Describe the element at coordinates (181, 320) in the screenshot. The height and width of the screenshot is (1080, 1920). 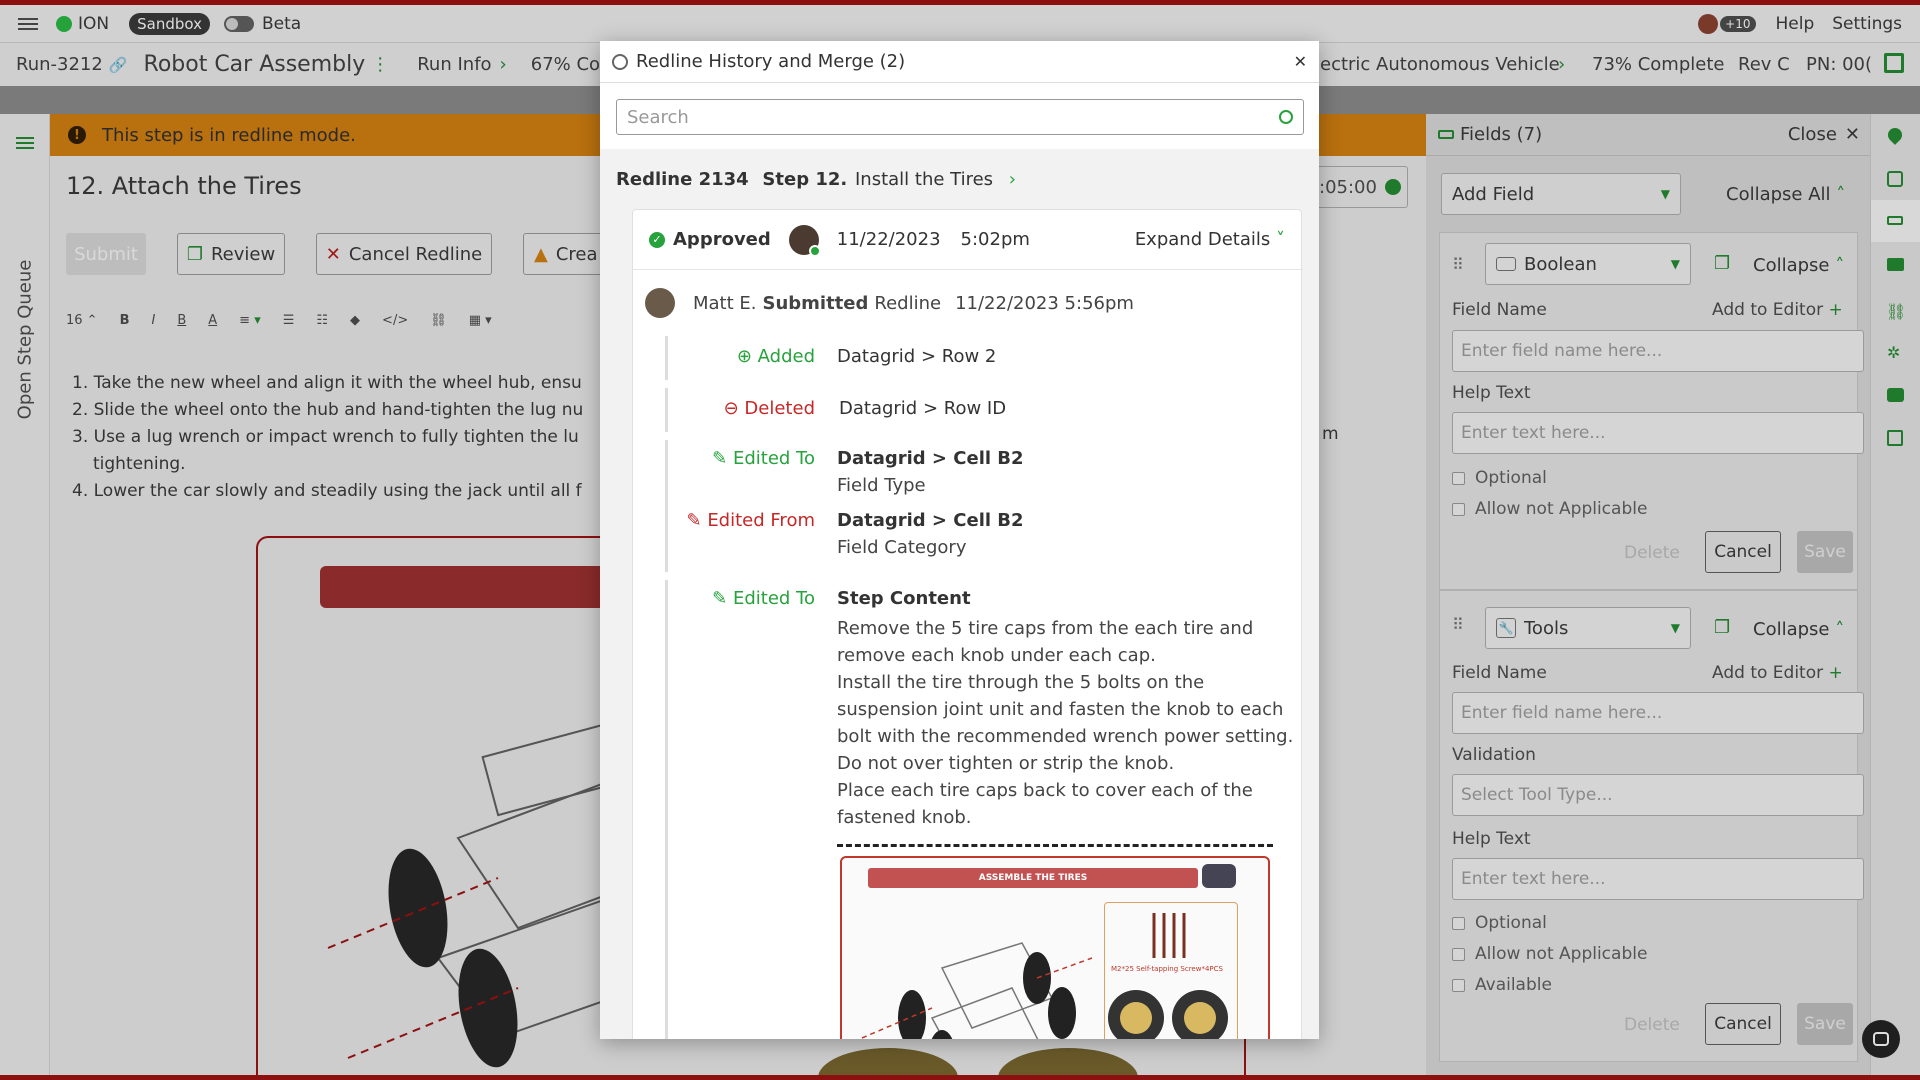
I see `underline-icon: B` at that location.